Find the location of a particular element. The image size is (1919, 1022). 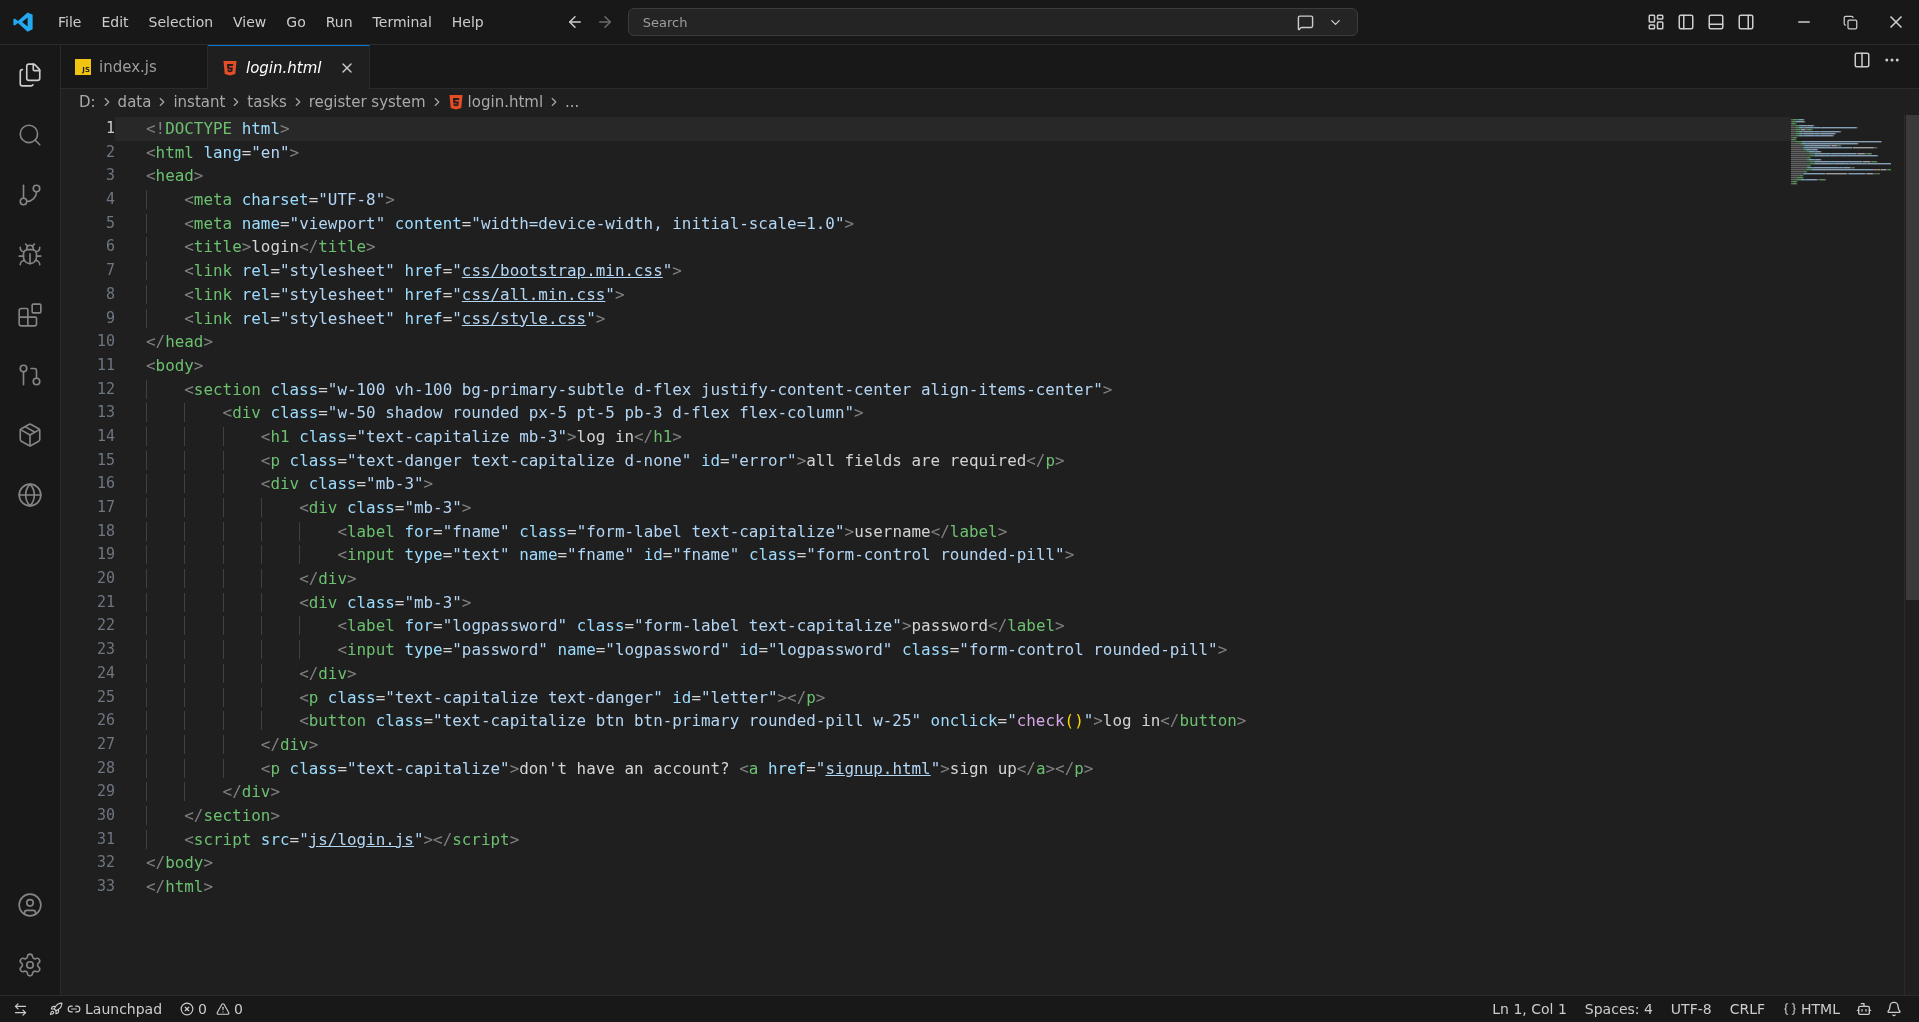

status-item: Spaces: 4 is located at coordinates (1618, 1009).